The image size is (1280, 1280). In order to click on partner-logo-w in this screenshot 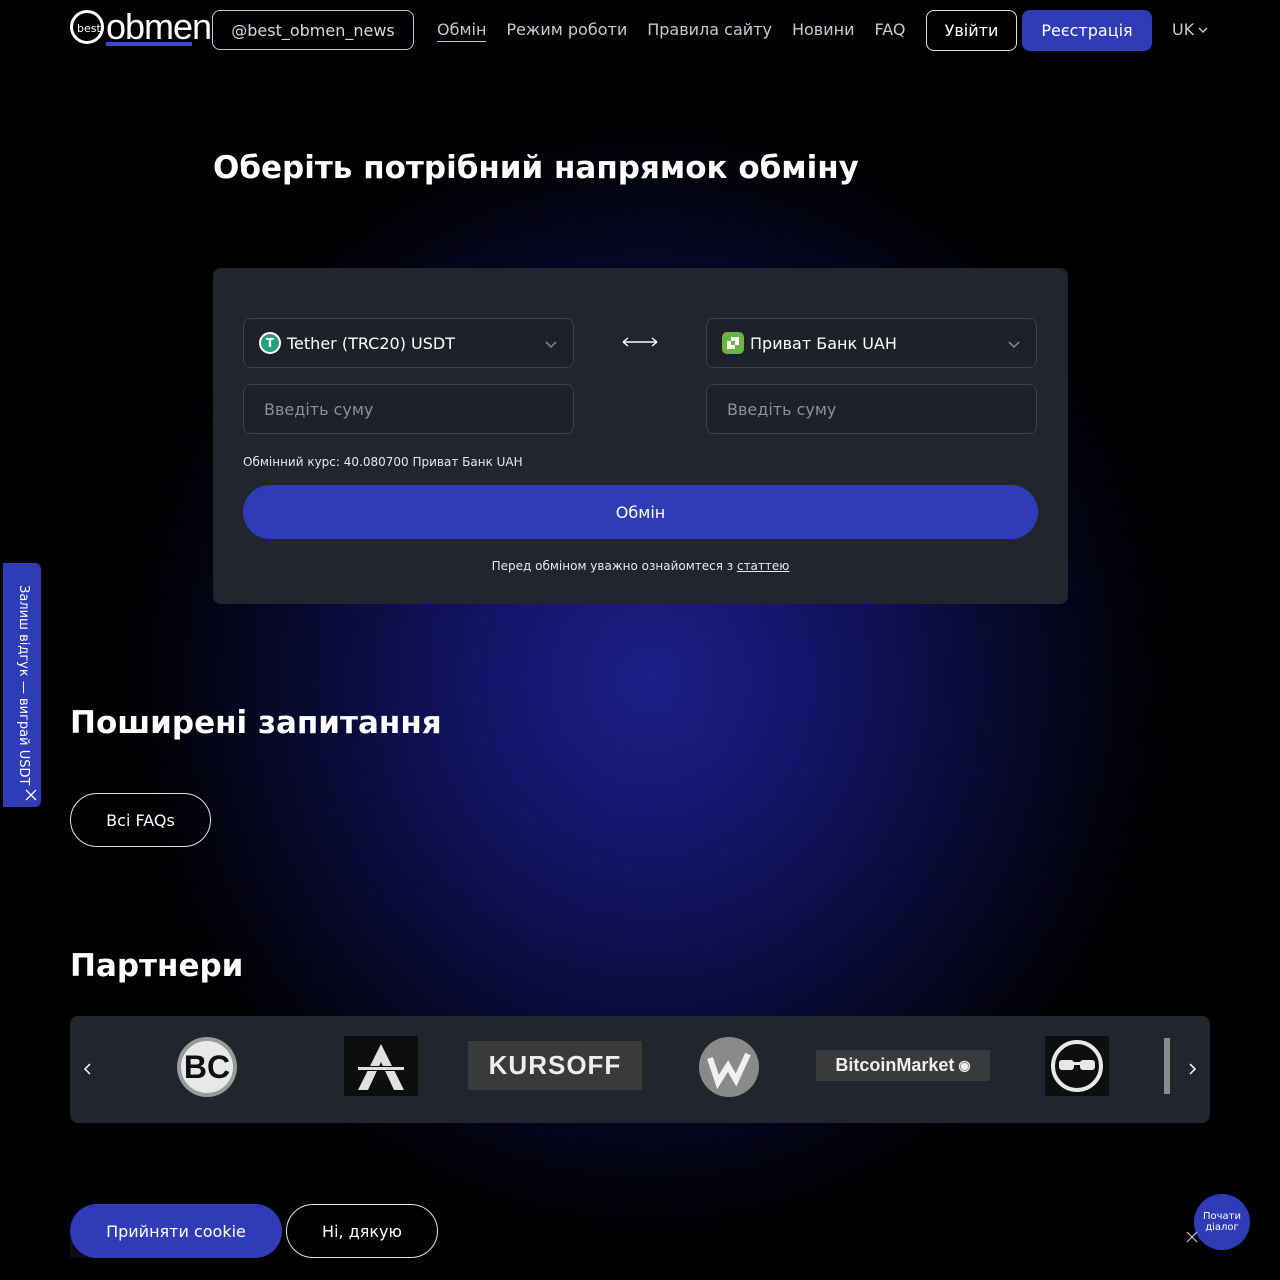, I will do `click(729, 1067)`.